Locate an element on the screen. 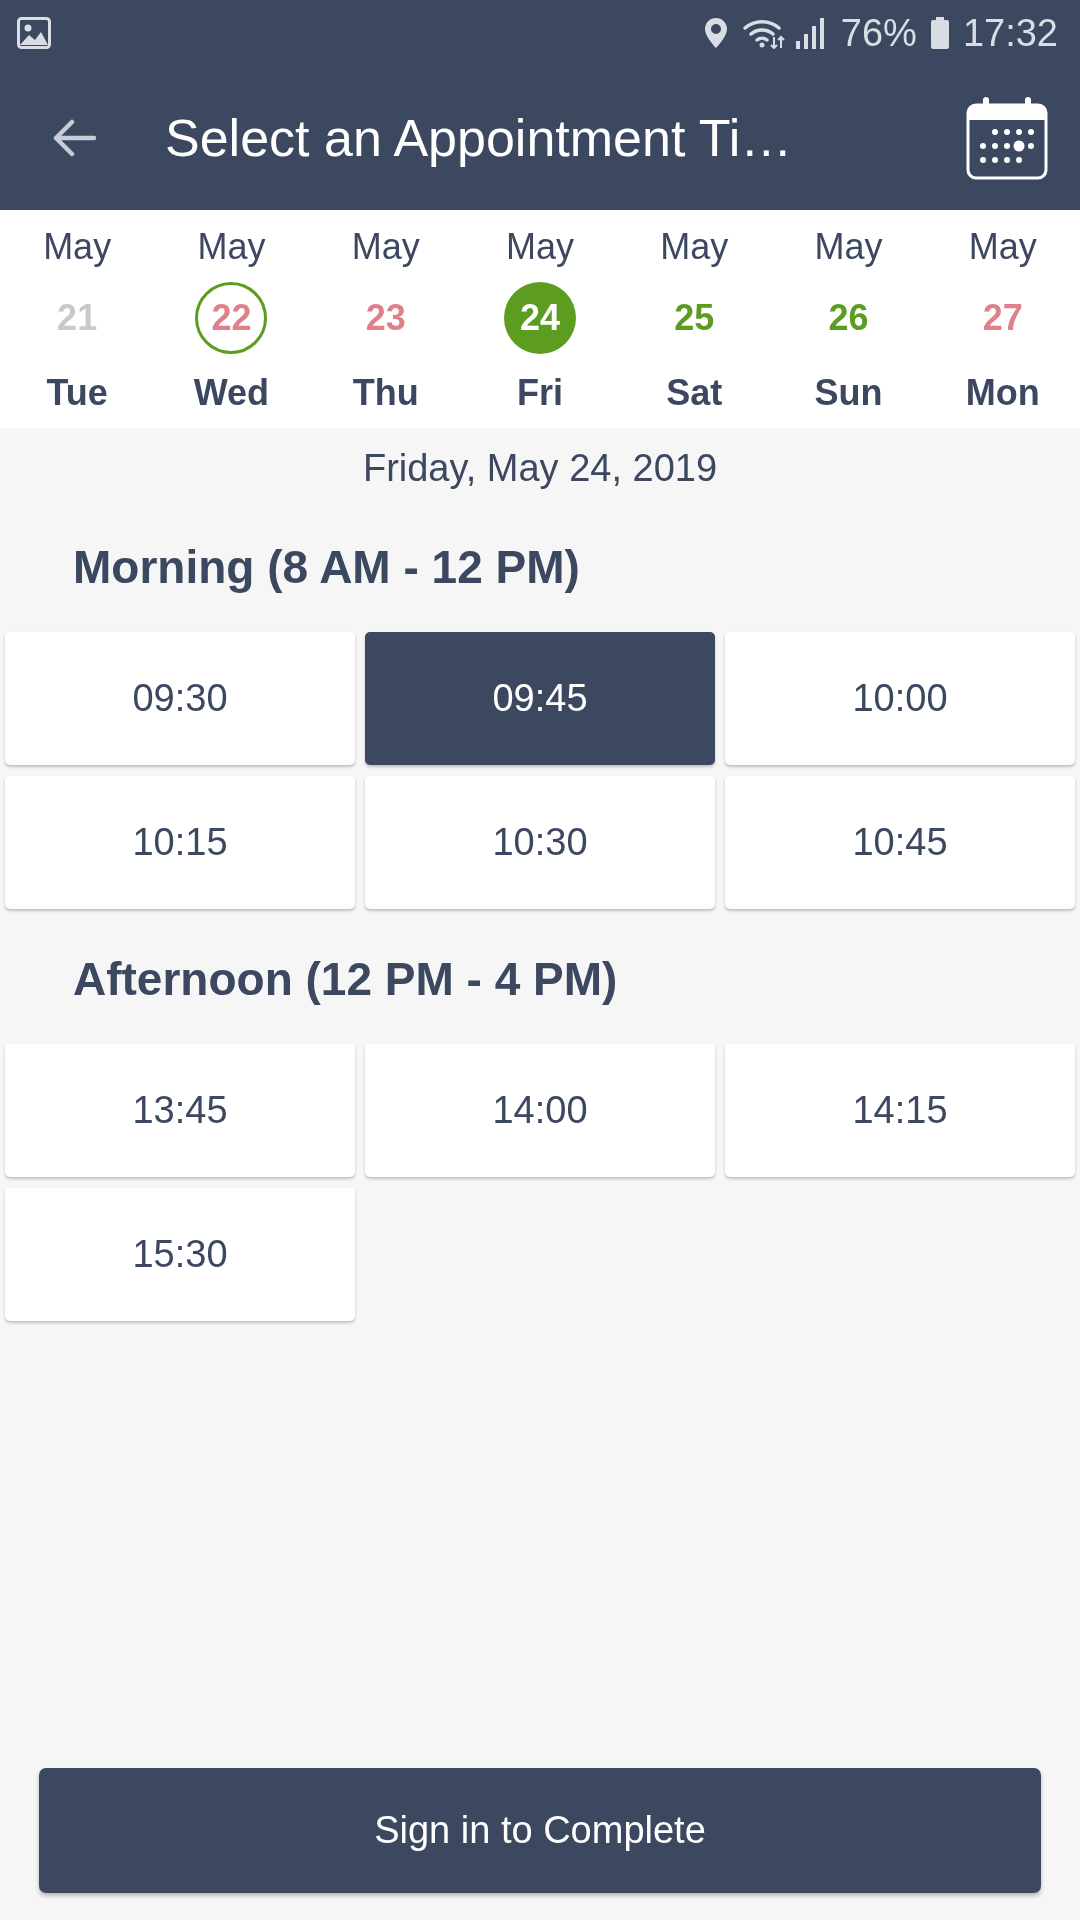 This screenshot has width=1080, height=1920. selected-date-text: Friday, May 24, 2019 is located at coordinates (540, 468).